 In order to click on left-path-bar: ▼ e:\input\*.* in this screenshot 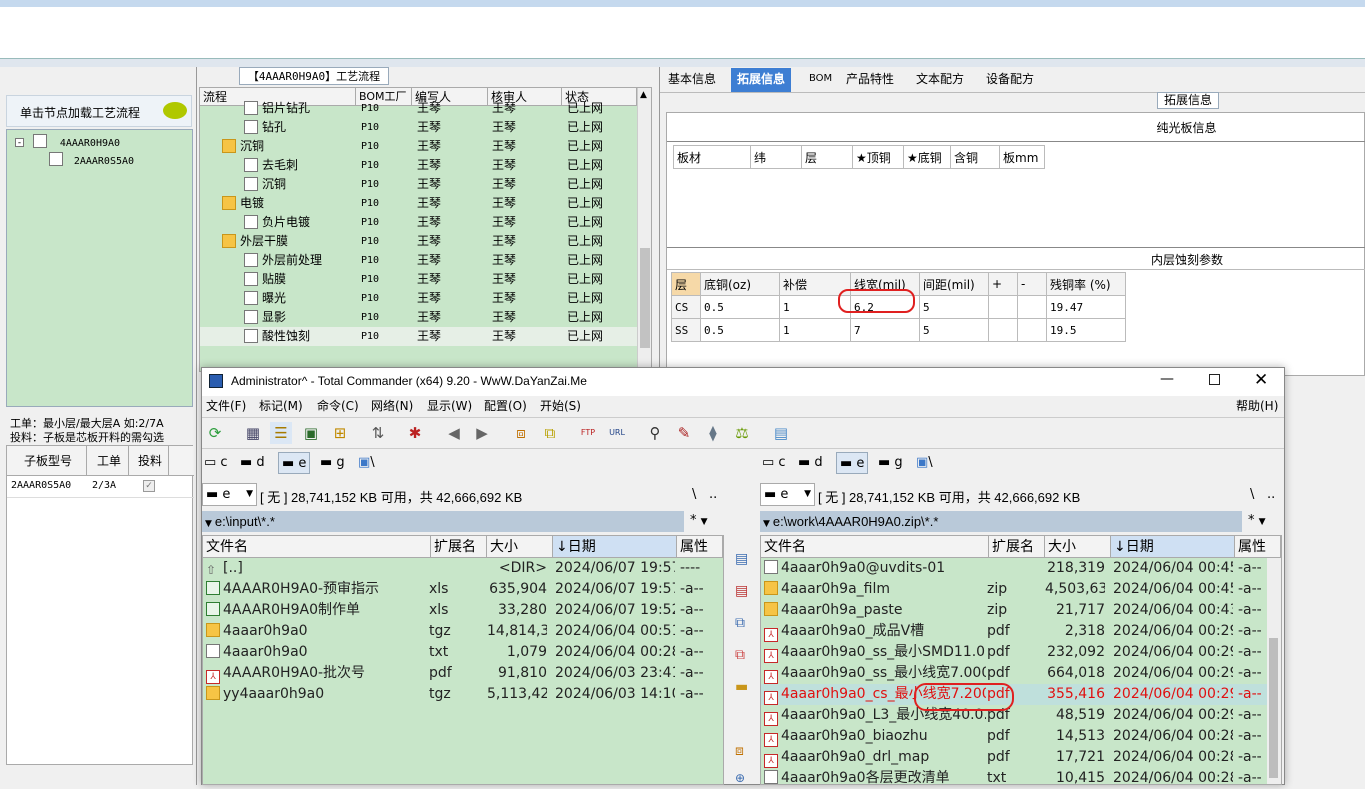, I will do `click(443, 521)`.